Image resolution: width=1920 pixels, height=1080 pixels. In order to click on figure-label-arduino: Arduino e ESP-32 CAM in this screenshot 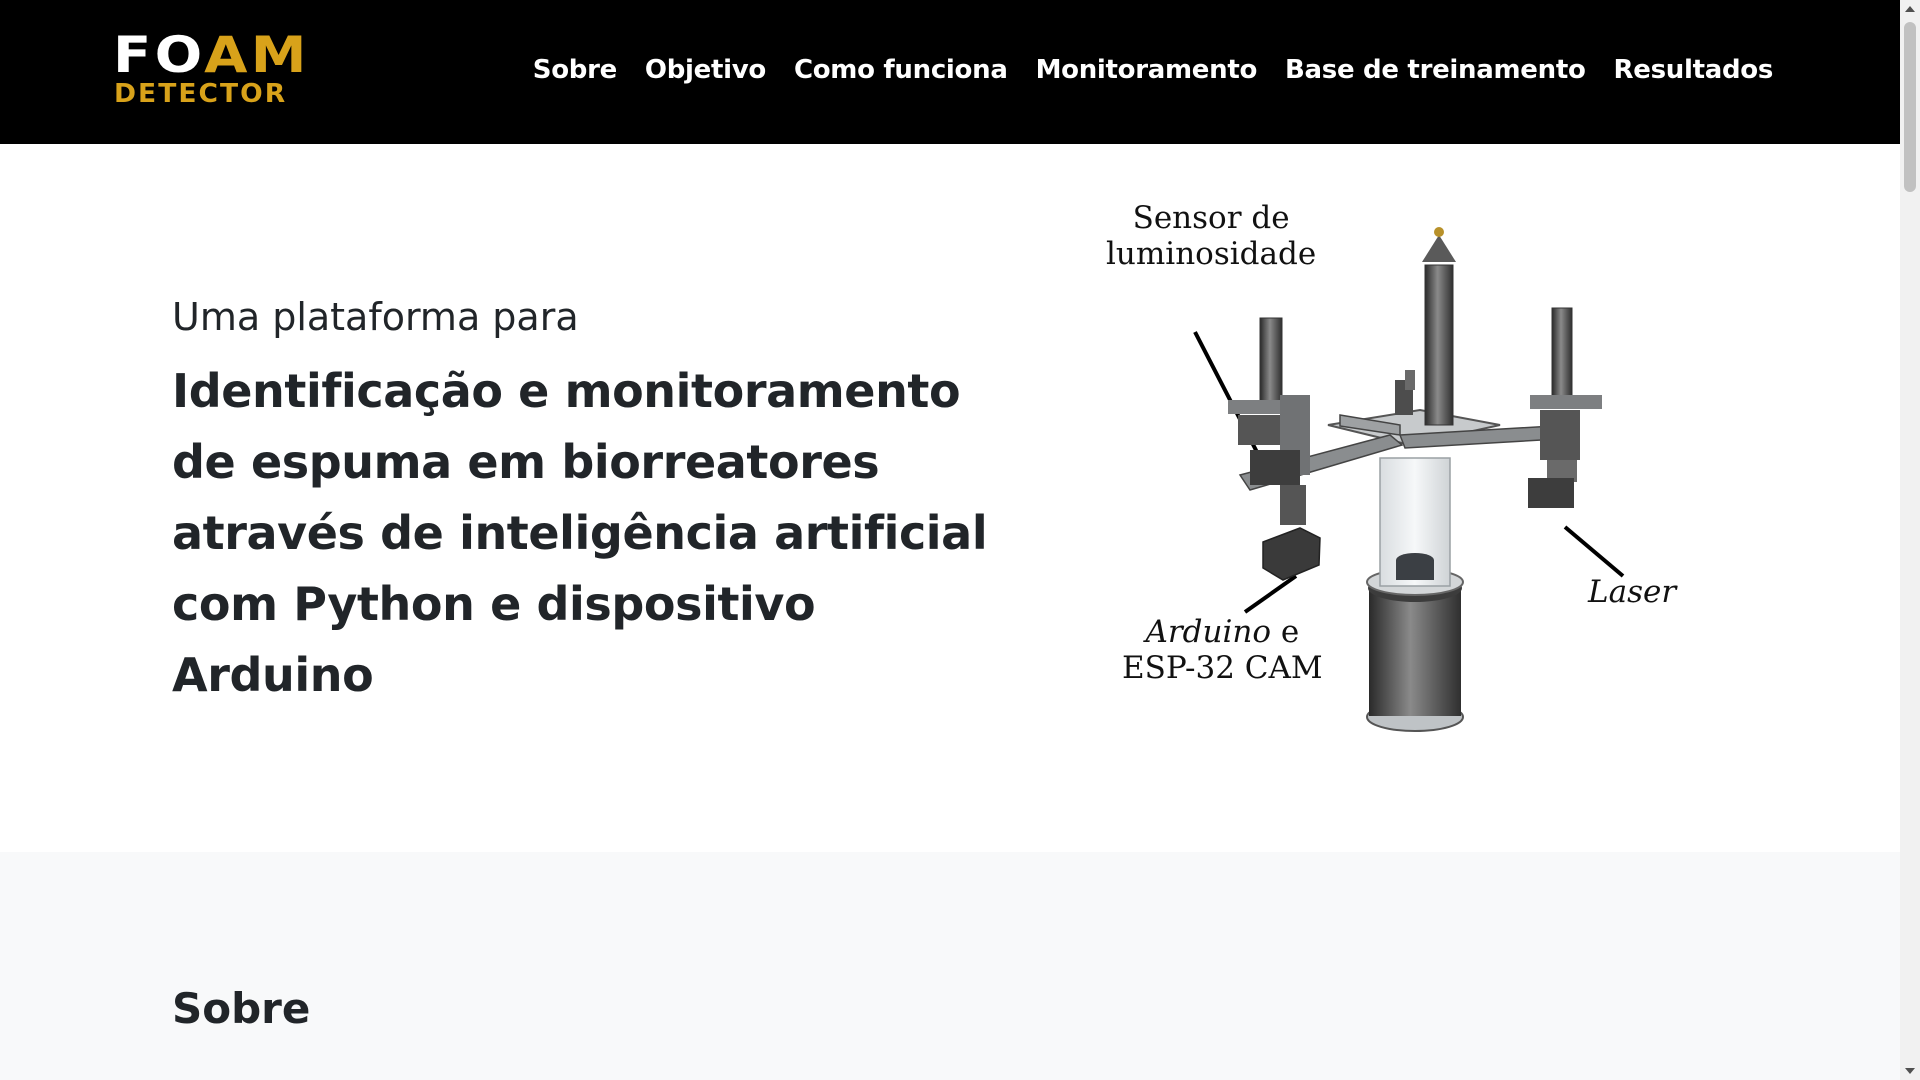, I will do `click(1222, 650)`.